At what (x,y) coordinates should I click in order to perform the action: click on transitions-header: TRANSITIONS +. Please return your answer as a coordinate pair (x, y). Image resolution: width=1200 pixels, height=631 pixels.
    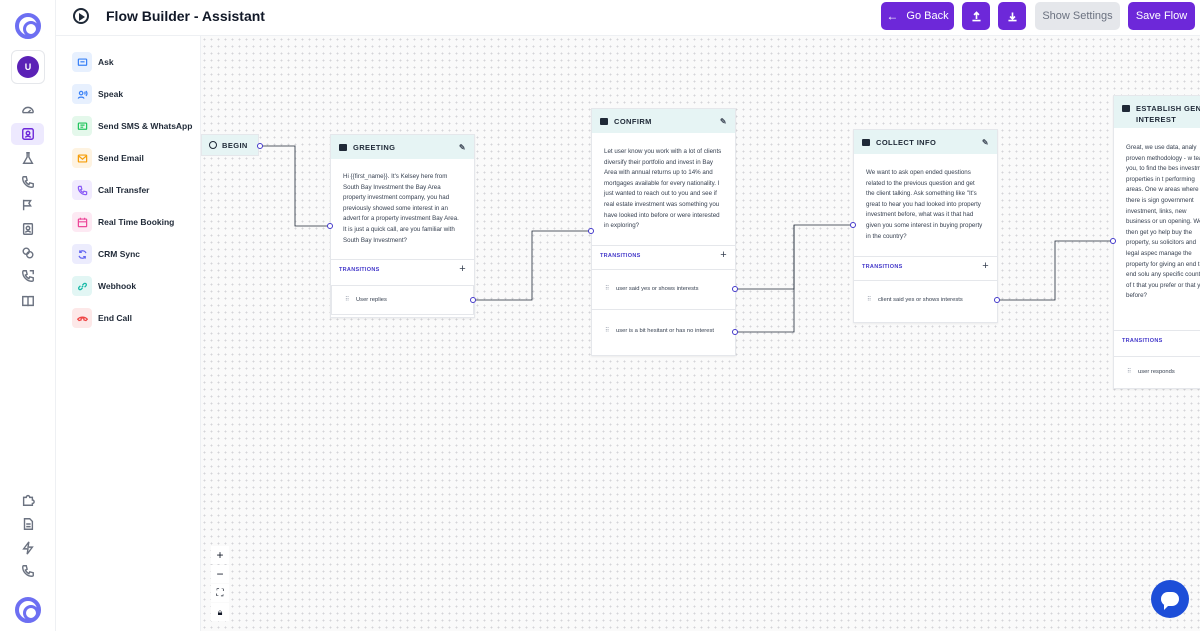
    Looking at the image, I should click on (925, 266).